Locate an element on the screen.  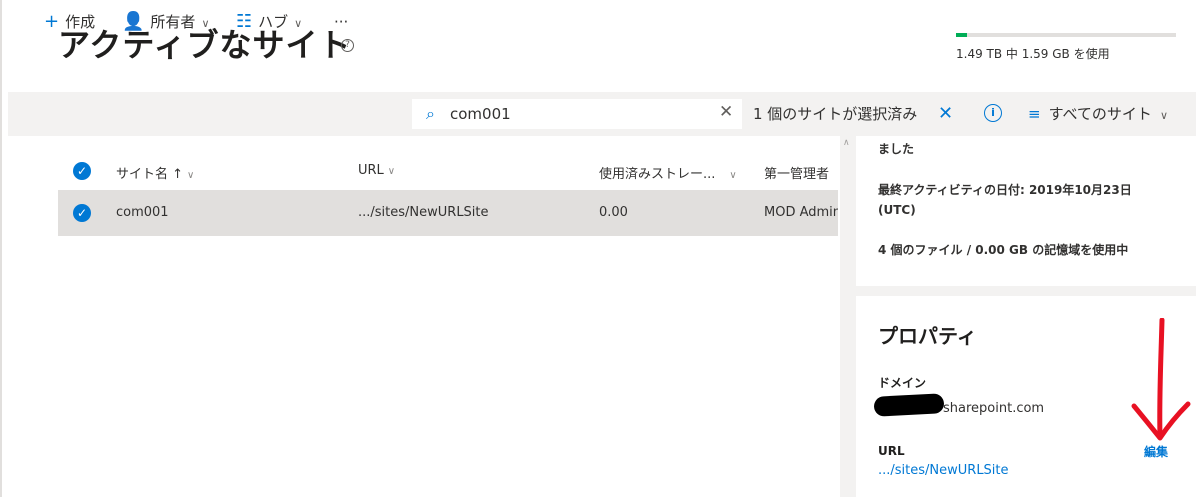
arrow-shaft is located at coordinates (1161, 378).